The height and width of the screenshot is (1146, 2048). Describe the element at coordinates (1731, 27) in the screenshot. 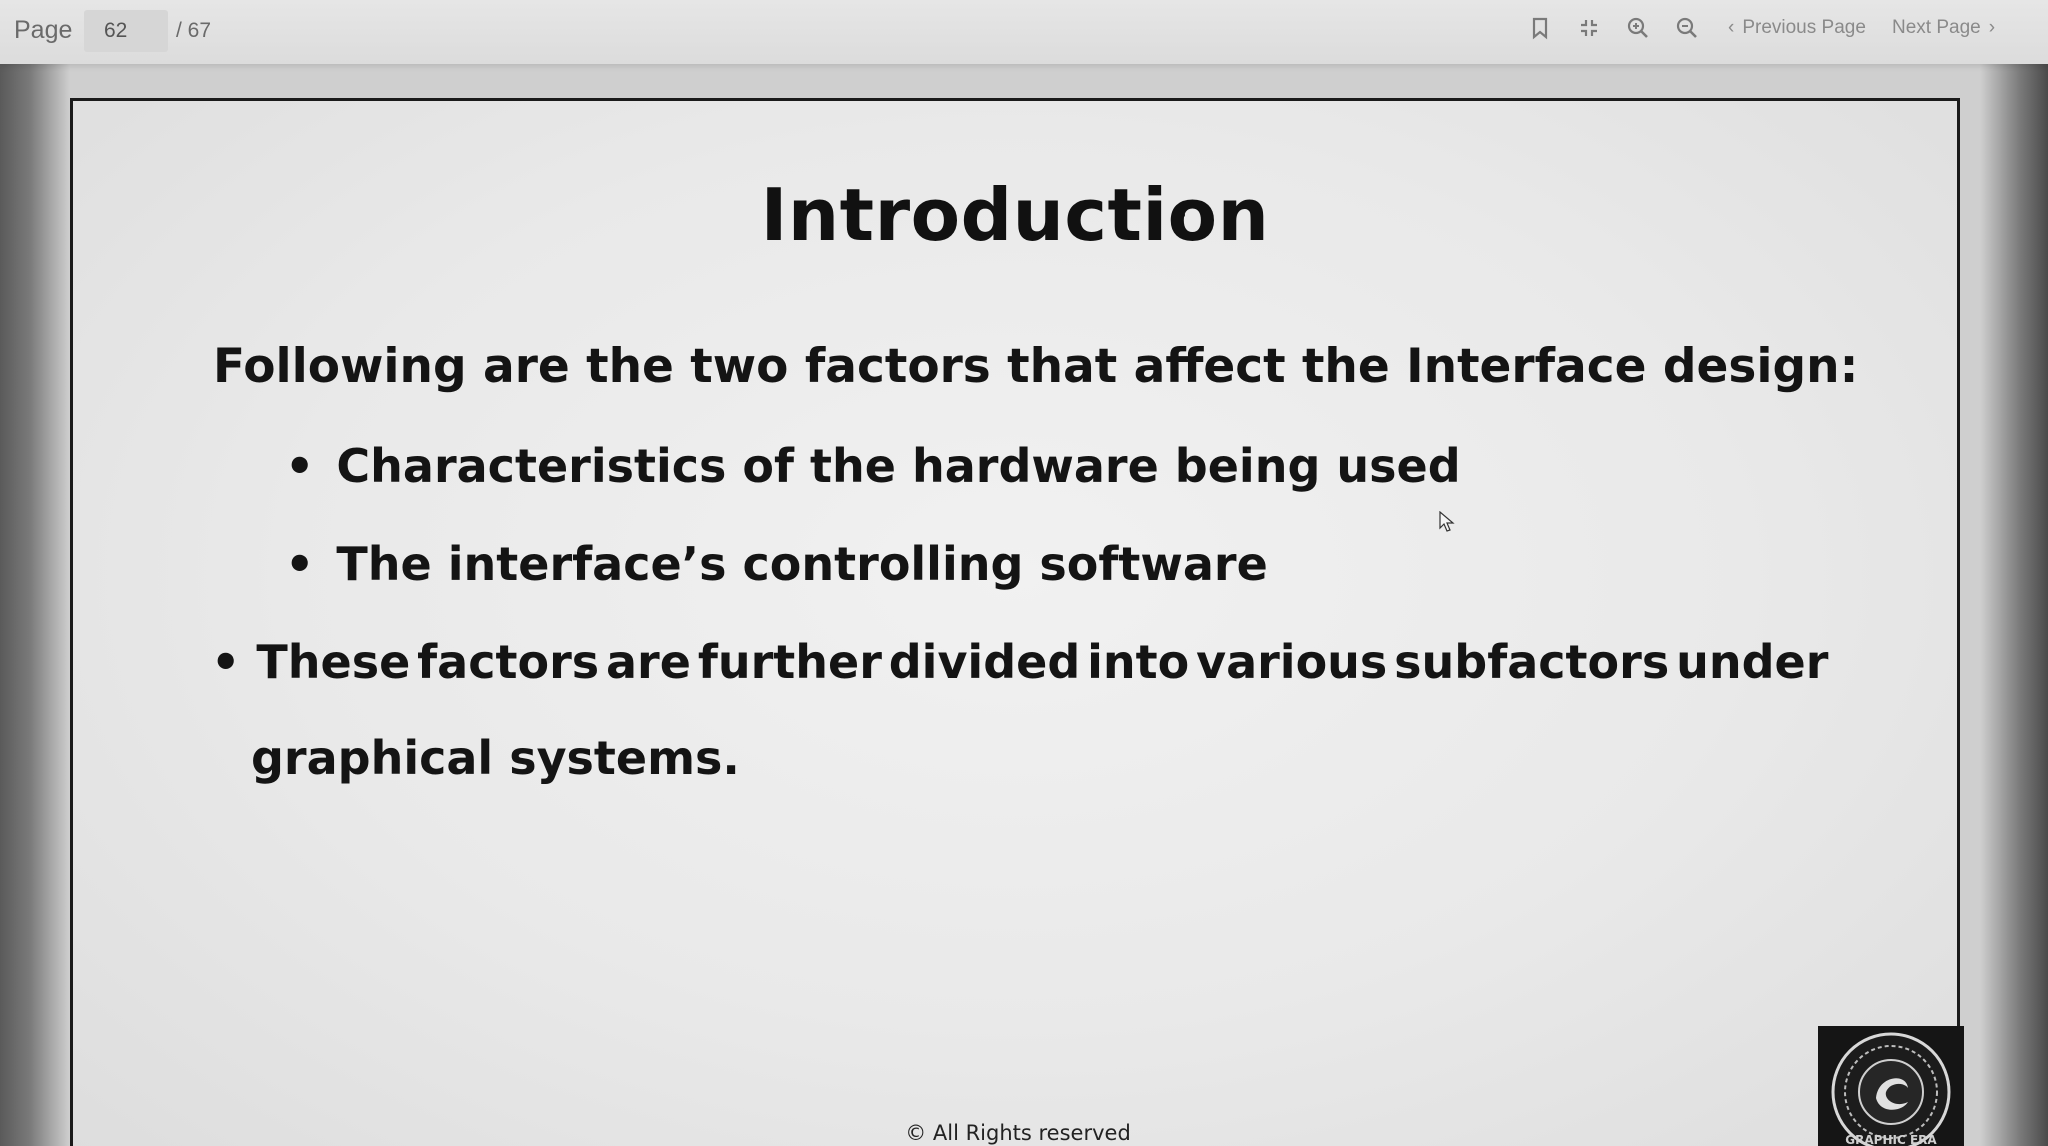

I see `chevron-left-icon: ‹` at that location.